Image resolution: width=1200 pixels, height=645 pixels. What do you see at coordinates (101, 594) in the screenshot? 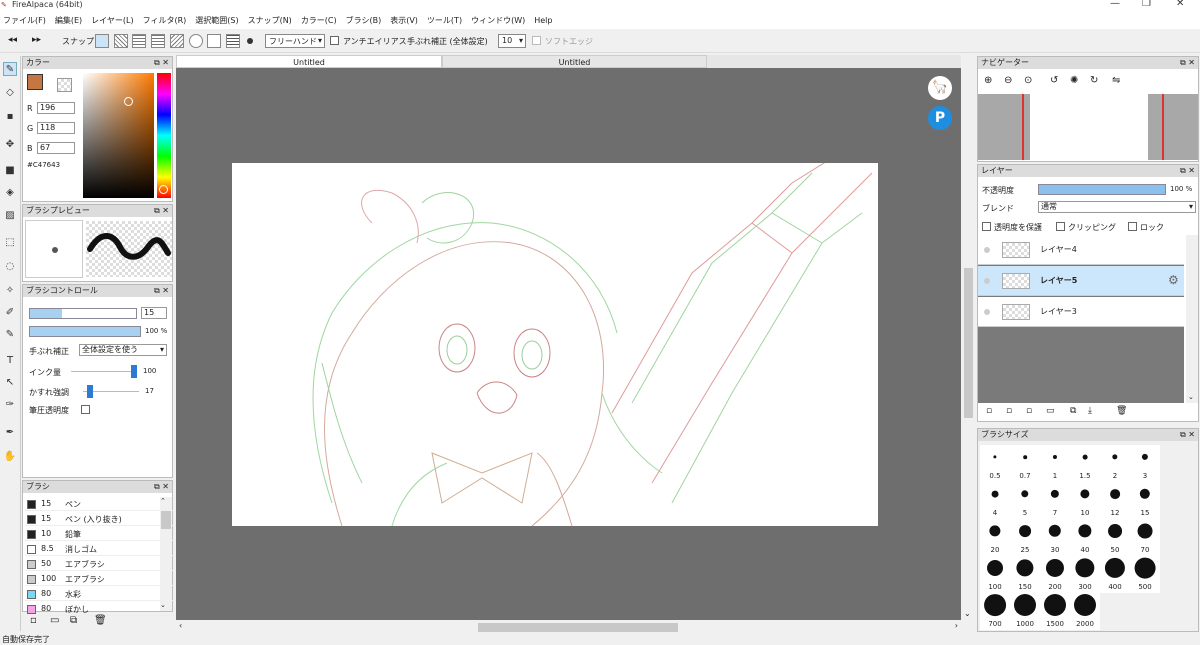
I see `brush-list-item: 80 水彩` at bounding box center [101, 594].